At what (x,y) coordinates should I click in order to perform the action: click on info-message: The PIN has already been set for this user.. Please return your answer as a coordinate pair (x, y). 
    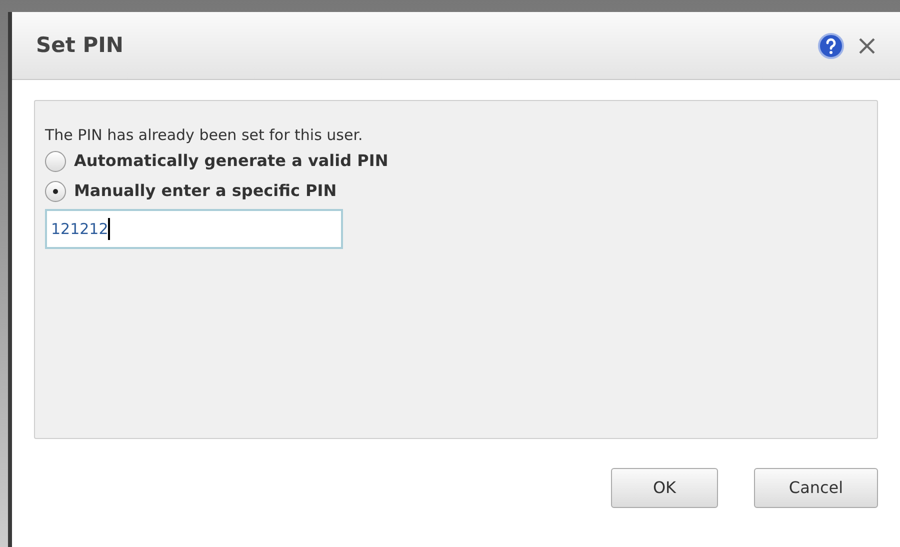
    Looking at the image, I should click on (204, 135).